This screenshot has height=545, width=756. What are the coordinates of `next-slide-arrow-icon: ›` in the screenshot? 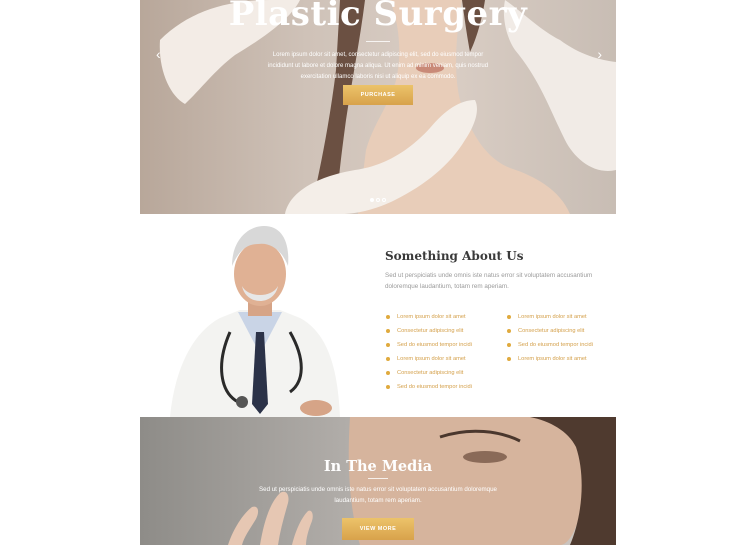 It's located at (599, 54).